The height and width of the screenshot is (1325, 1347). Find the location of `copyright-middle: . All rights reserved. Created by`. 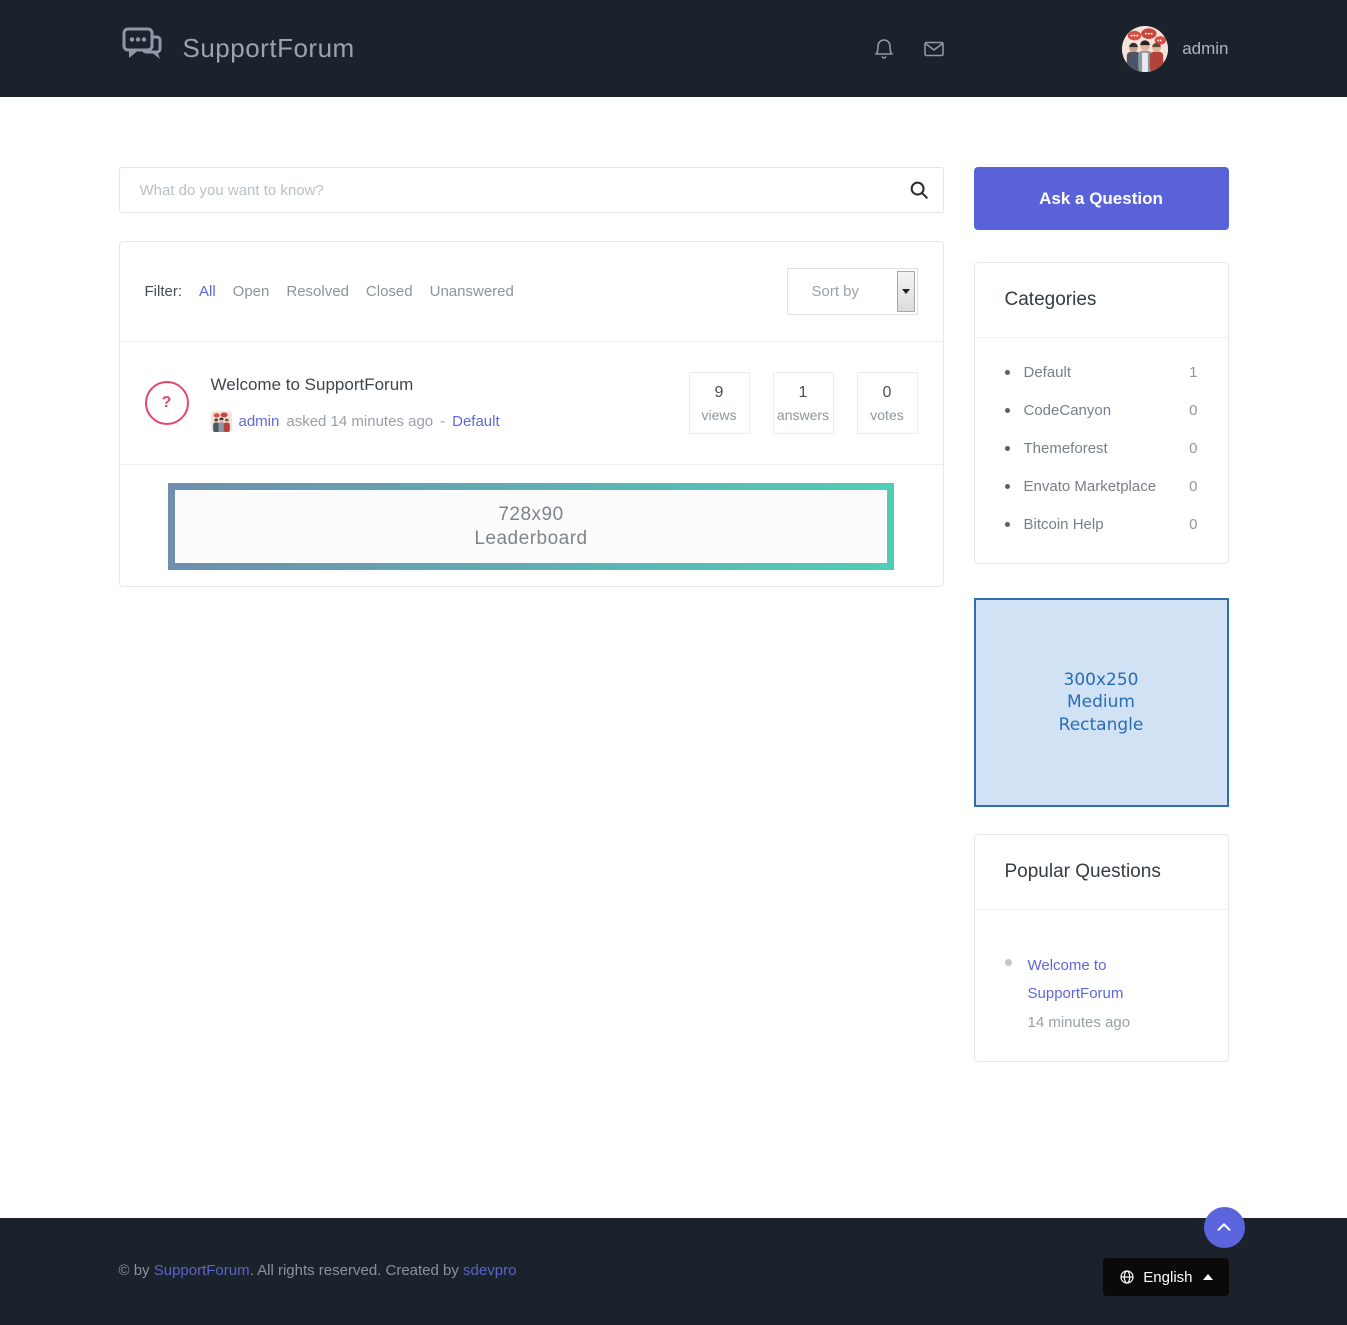

copyright-middle: . All rights reserved. Created by is located at coordinates (356, 1270).